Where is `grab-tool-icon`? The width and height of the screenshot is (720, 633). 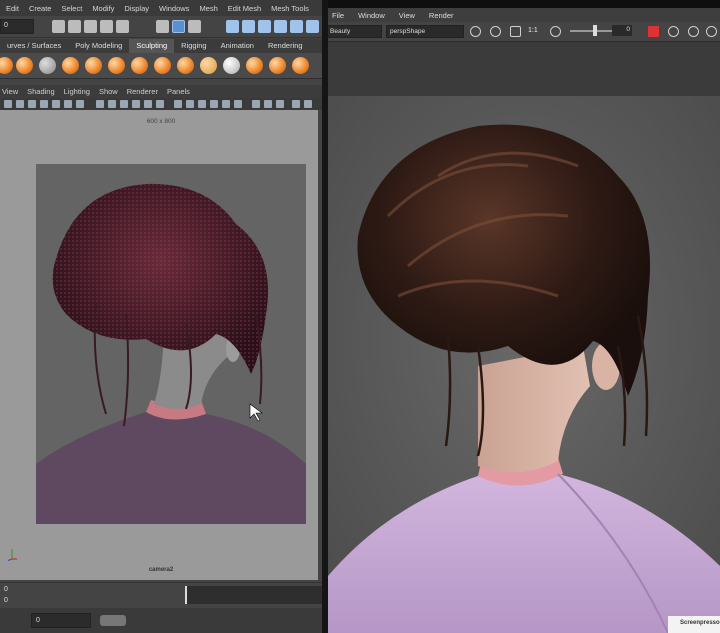
grab-tool-icon is located at coordinates (70, 65).